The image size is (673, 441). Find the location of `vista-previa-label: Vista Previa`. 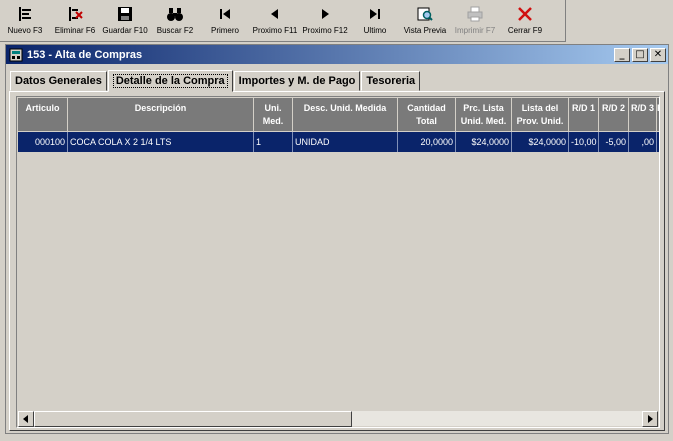

vista-previa-label: Vista Previa is located at coordinates (425, 30).